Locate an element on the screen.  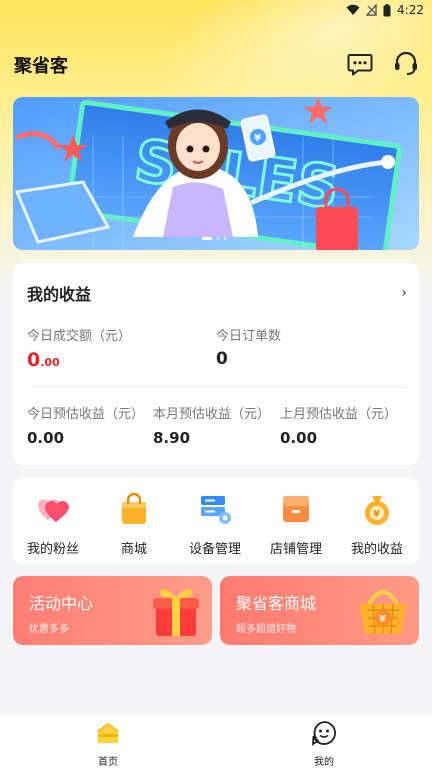
promo-subtitle: 超多超值好物 is located at coordinates (266, 629).